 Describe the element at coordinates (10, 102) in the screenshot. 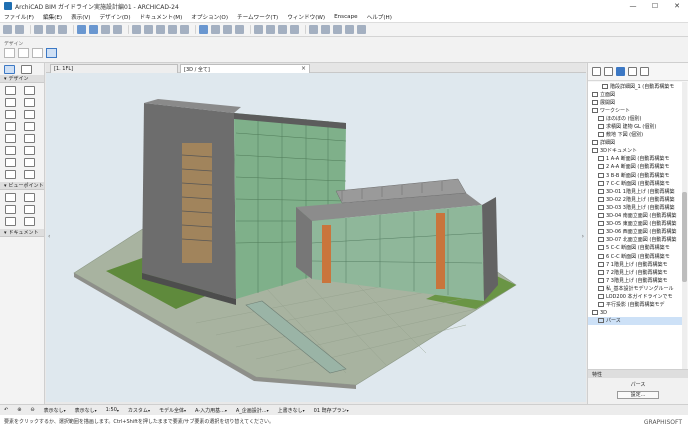

I see `beam-tool-icon` at that location.